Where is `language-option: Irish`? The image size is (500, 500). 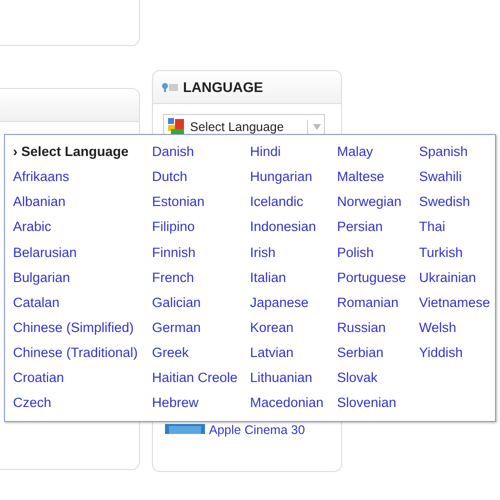
language-option: Irish is located at coordinates (263, 252).